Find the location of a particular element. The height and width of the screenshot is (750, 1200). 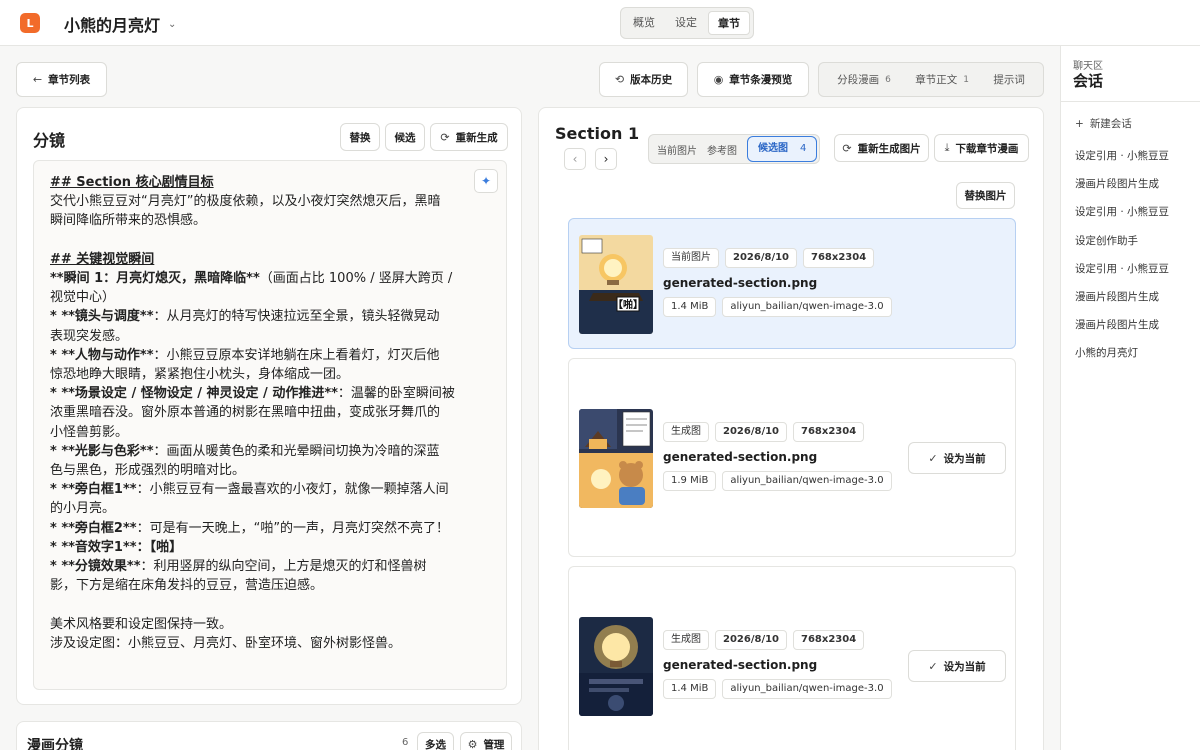

image-dims: 768x2304 is located at coordinates (829, 640).